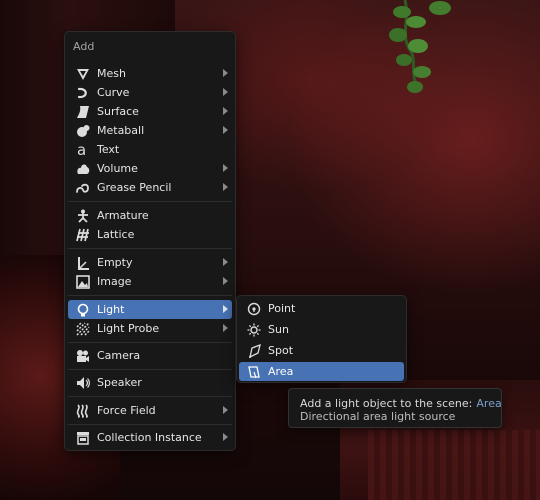  What do you see at coordinates (113, 92) in the screenshot?
I see `menu-item-label: Curve` at bounding box center [113, 92].